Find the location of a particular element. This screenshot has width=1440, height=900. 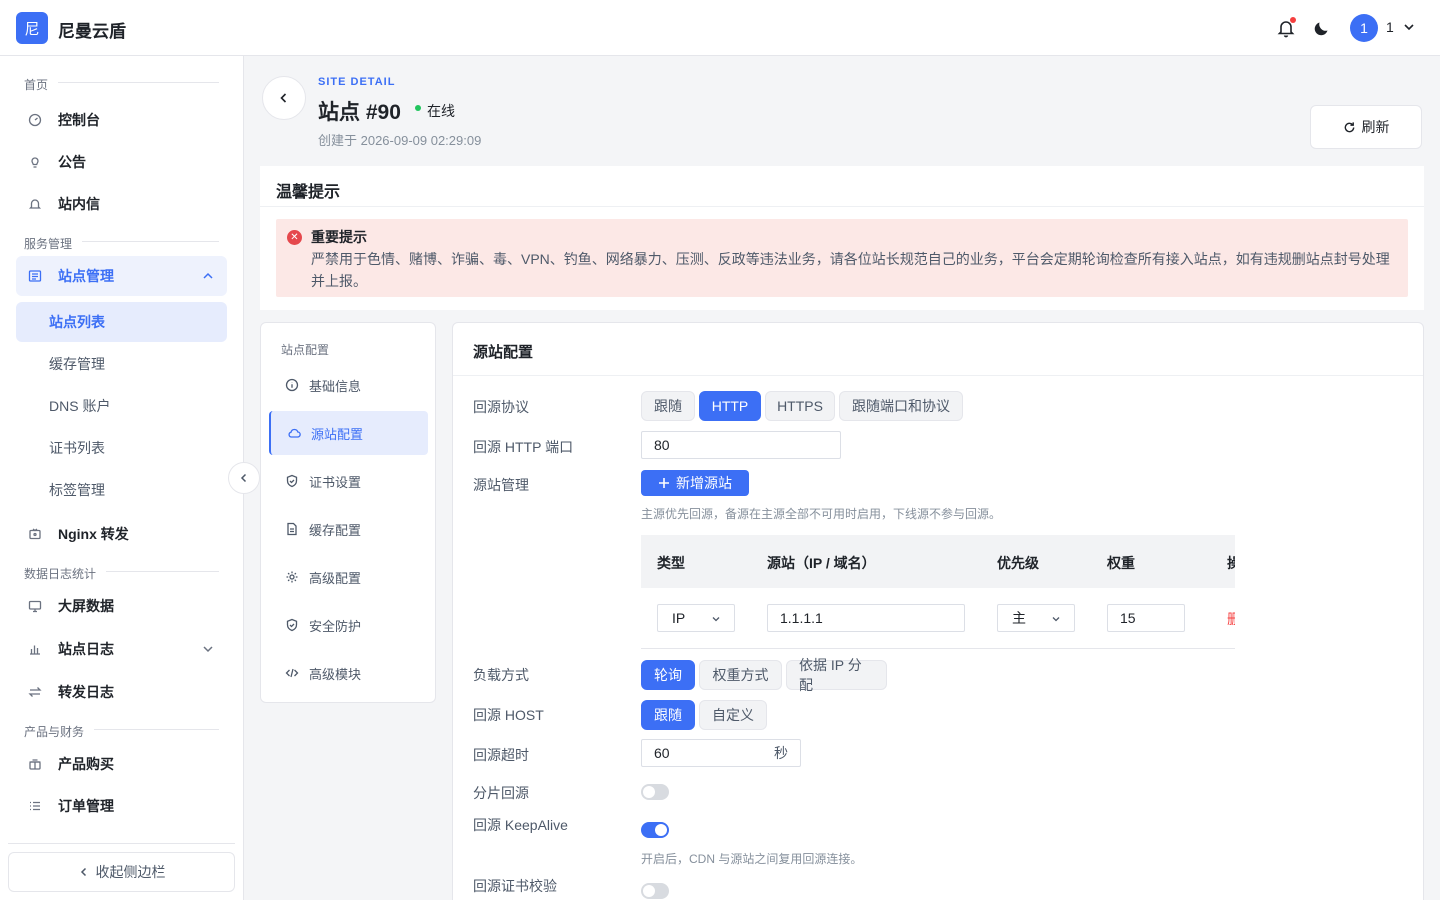

config-tab-certificate: 证书设置 is located at coordinates (348, 481).